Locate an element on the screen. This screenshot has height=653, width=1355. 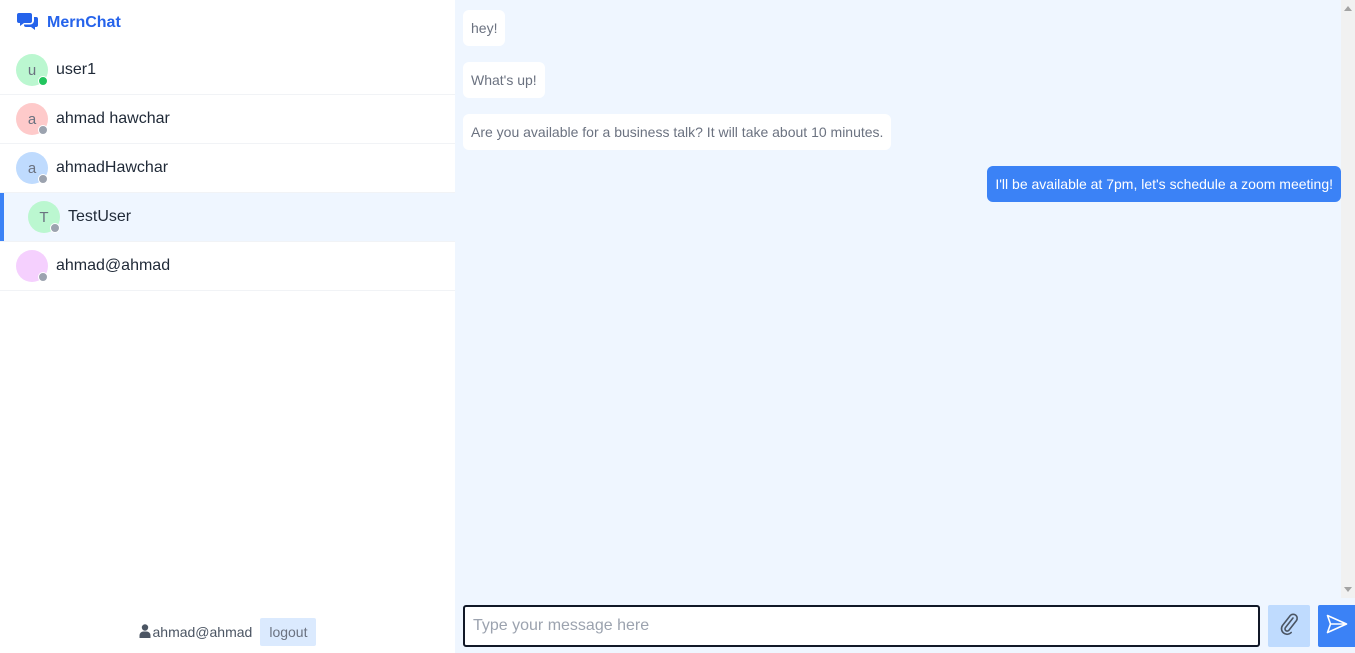
contact-name: TestUser is located at coordinates (100, 216).